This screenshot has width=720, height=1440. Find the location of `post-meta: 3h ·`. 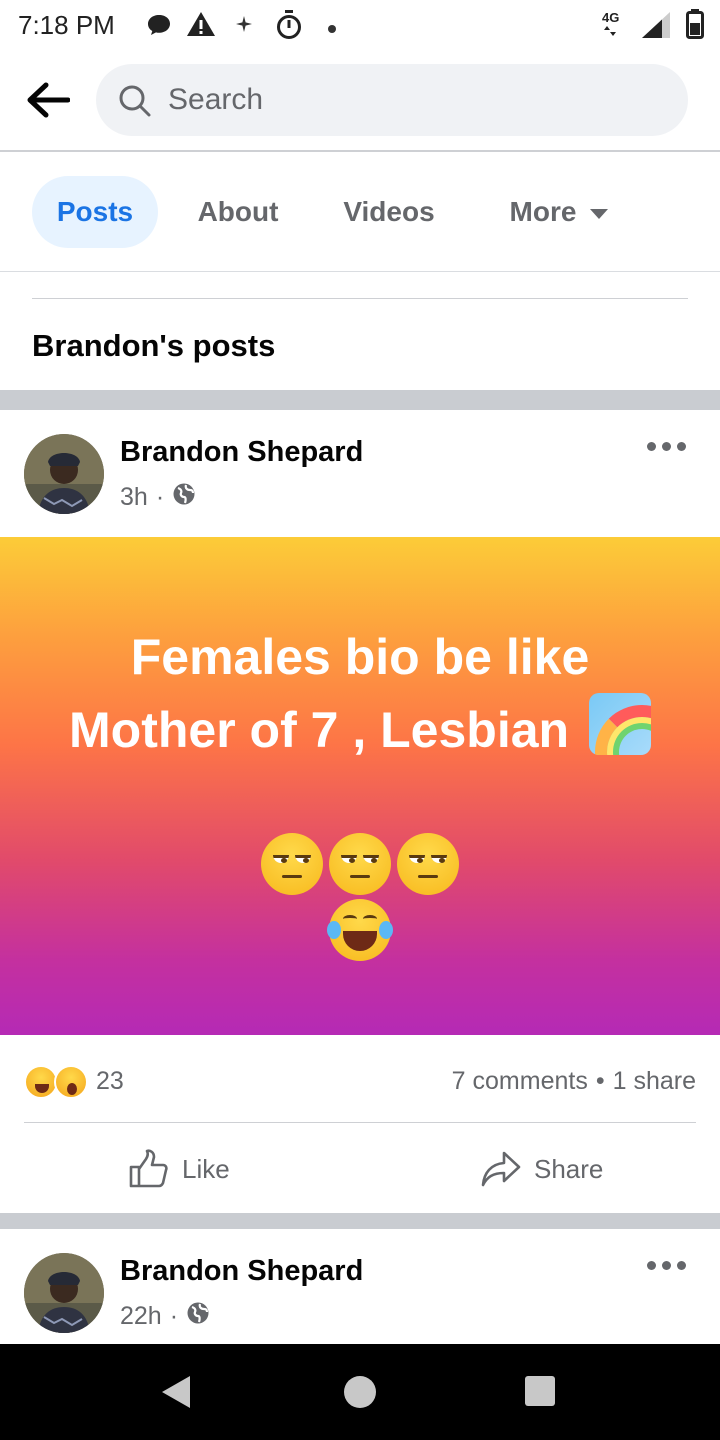

post-meta: 3h · is located at coordinates (158, 497).